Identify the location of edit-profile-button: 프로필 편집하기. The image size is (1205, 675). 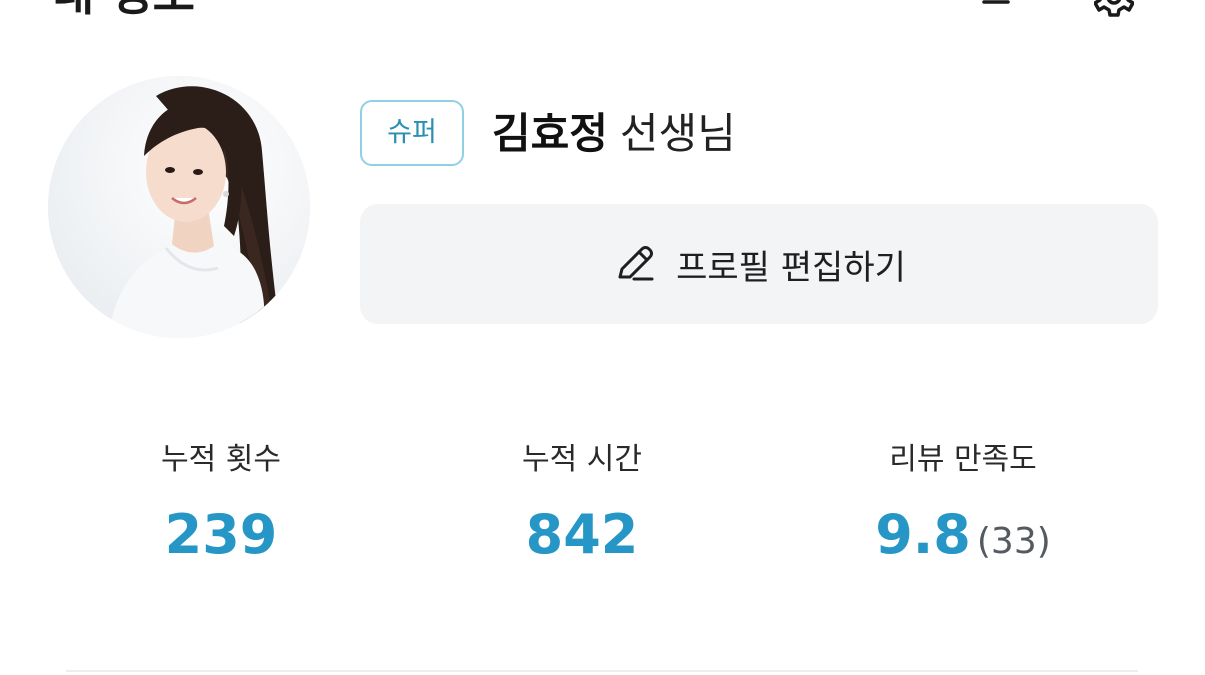
(759, 264).